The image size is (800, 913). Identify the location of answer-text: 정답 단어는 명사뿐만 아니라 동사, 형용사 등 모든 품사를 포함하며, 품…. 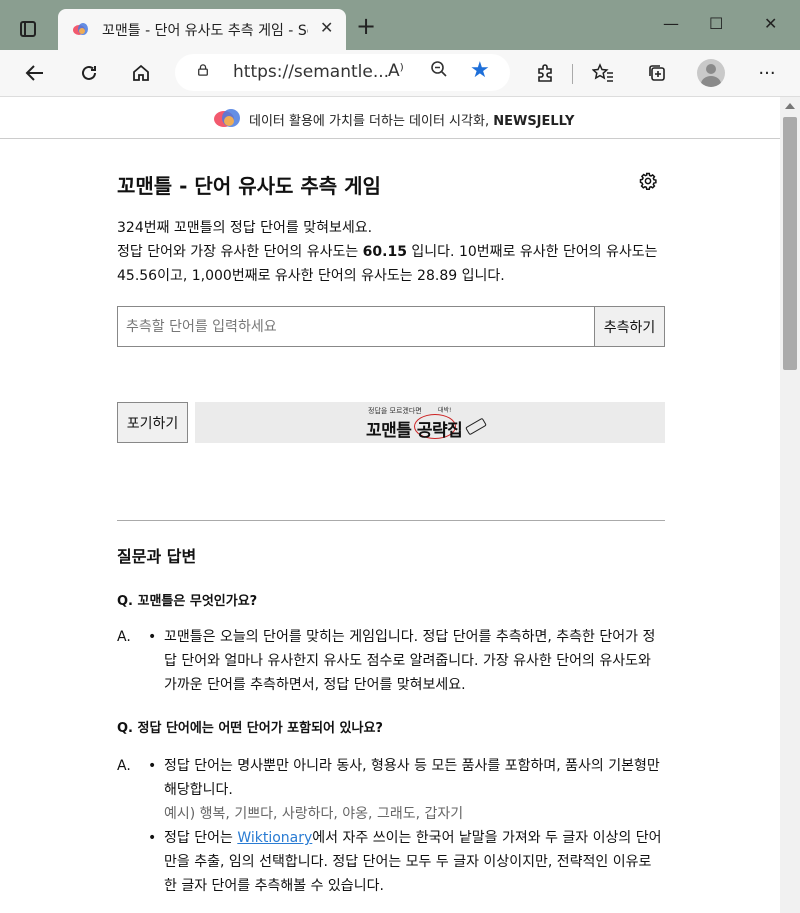
(412, 778).